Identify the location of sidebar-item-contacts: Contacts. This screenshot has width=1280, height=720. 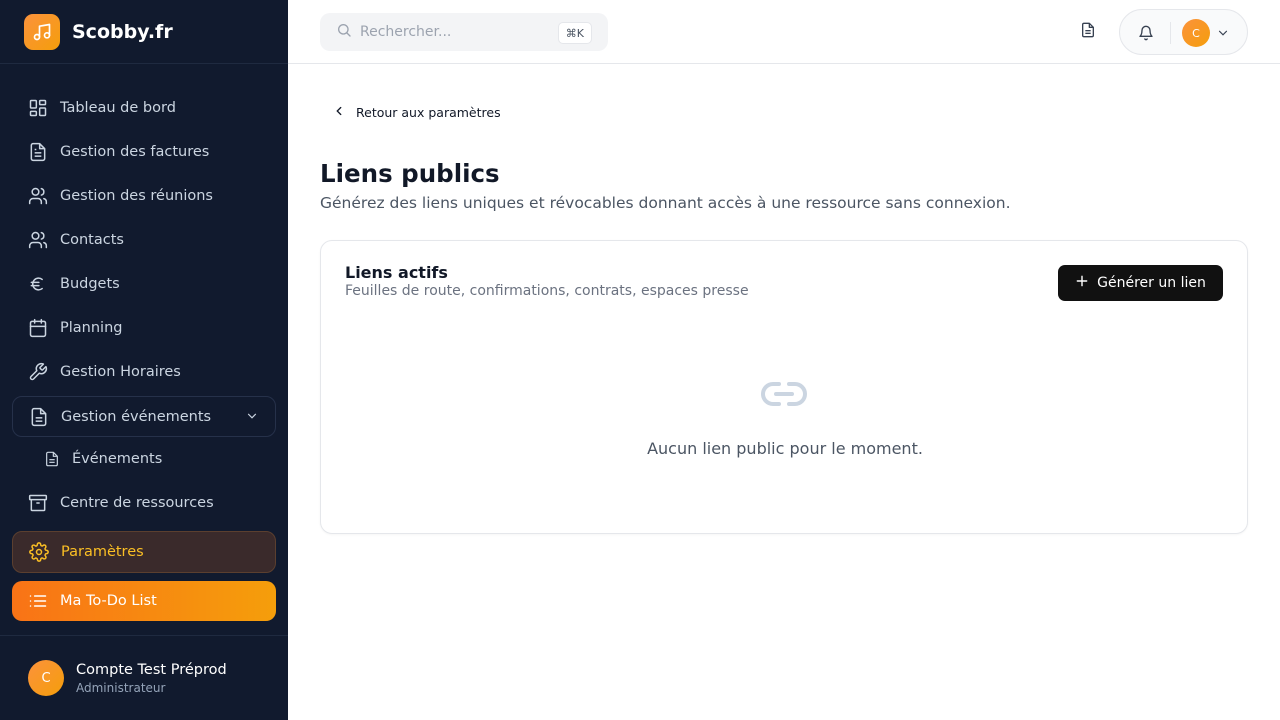
(144, 240).